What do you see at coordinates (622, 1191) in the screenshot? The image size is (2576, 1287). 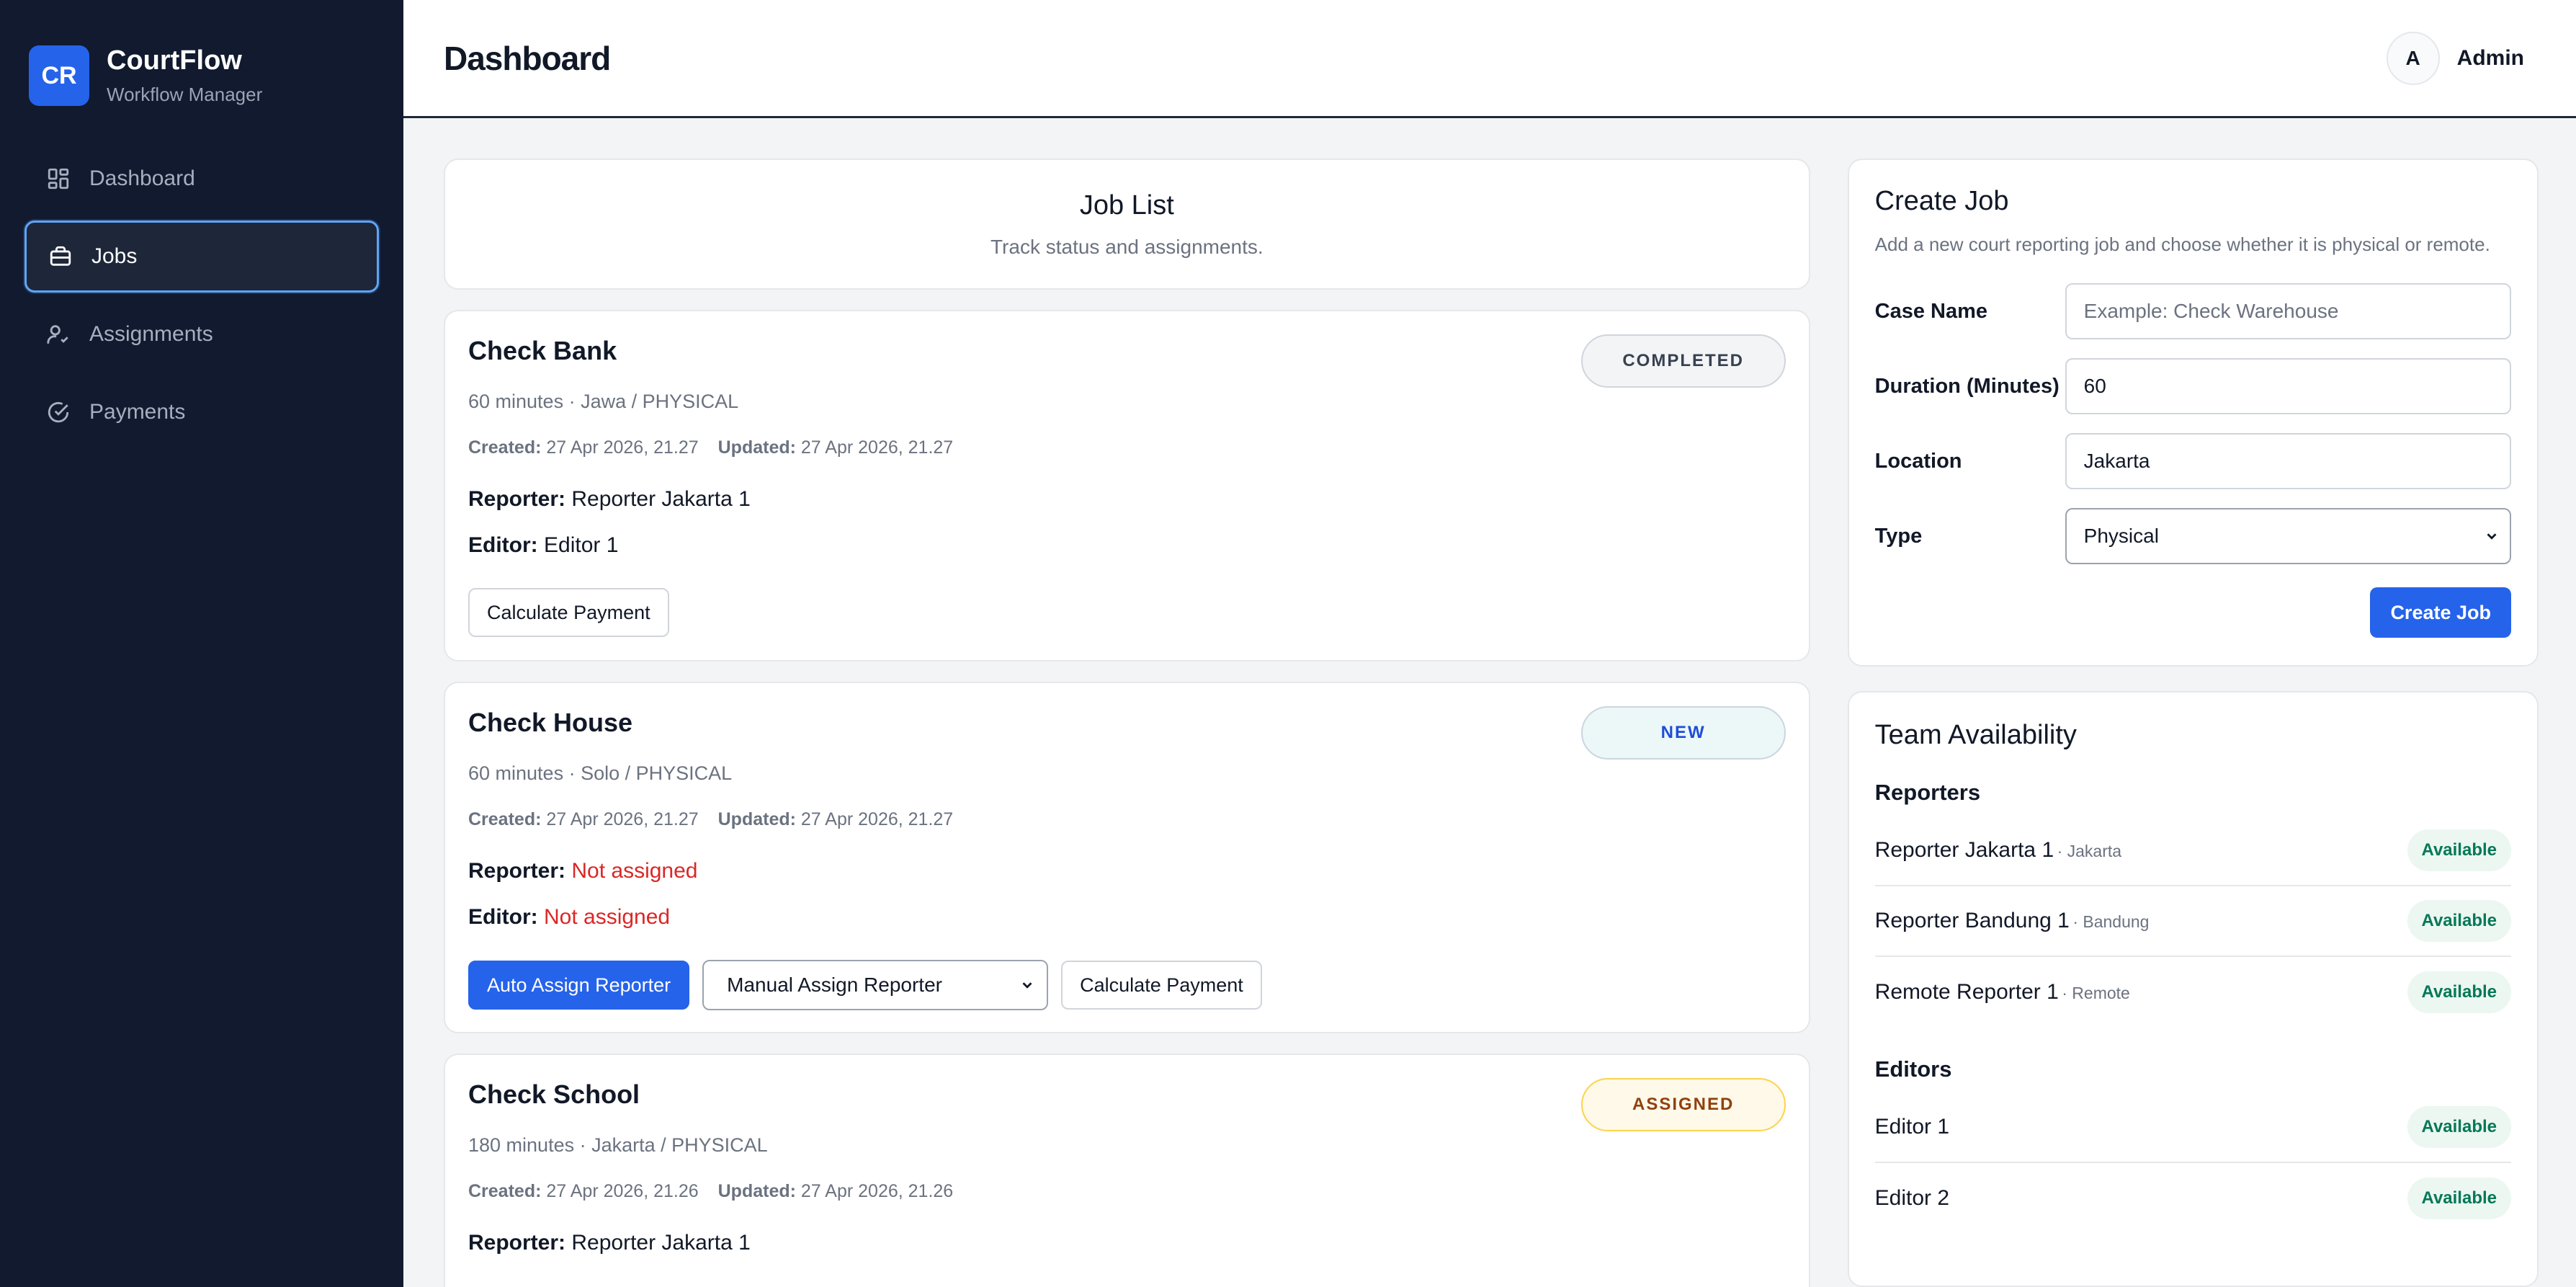 I see `created-value: 27 Apr 2026, 21.26` at bounding box center [622, 1191].